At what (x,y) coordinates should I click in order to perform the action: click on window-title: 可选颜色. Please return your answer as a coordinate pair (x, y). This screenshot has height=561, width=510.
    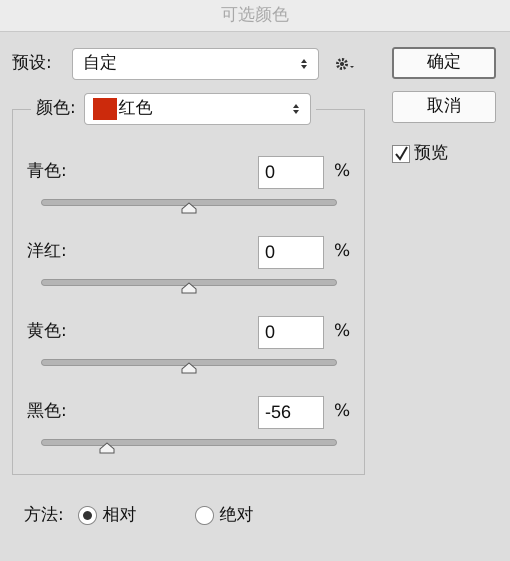
    Looking at the image, I should click on (255, 15).